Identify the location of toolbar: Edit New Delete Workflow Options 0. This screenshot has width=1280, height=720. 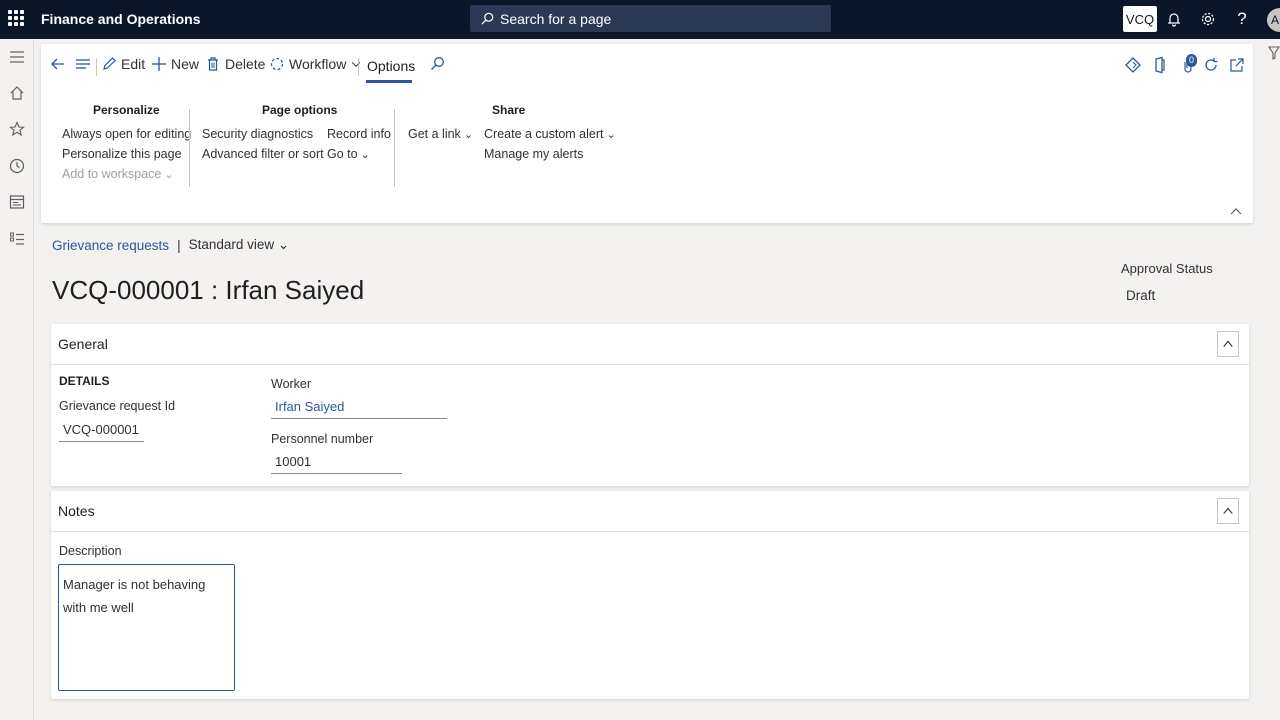
(647, 66).